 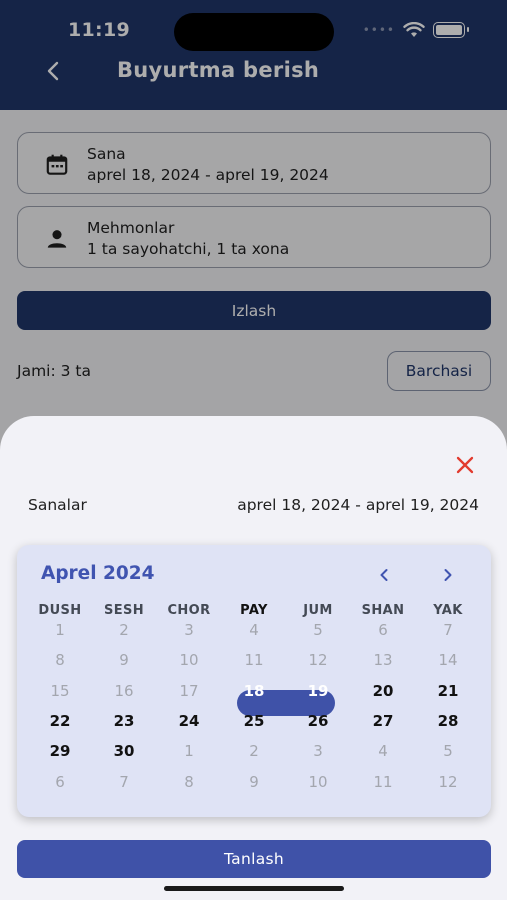 What do you see at coordinates (318, 610) in the screenshot?
I see `weekday-header: JUM` at bounding box center [318, 610].